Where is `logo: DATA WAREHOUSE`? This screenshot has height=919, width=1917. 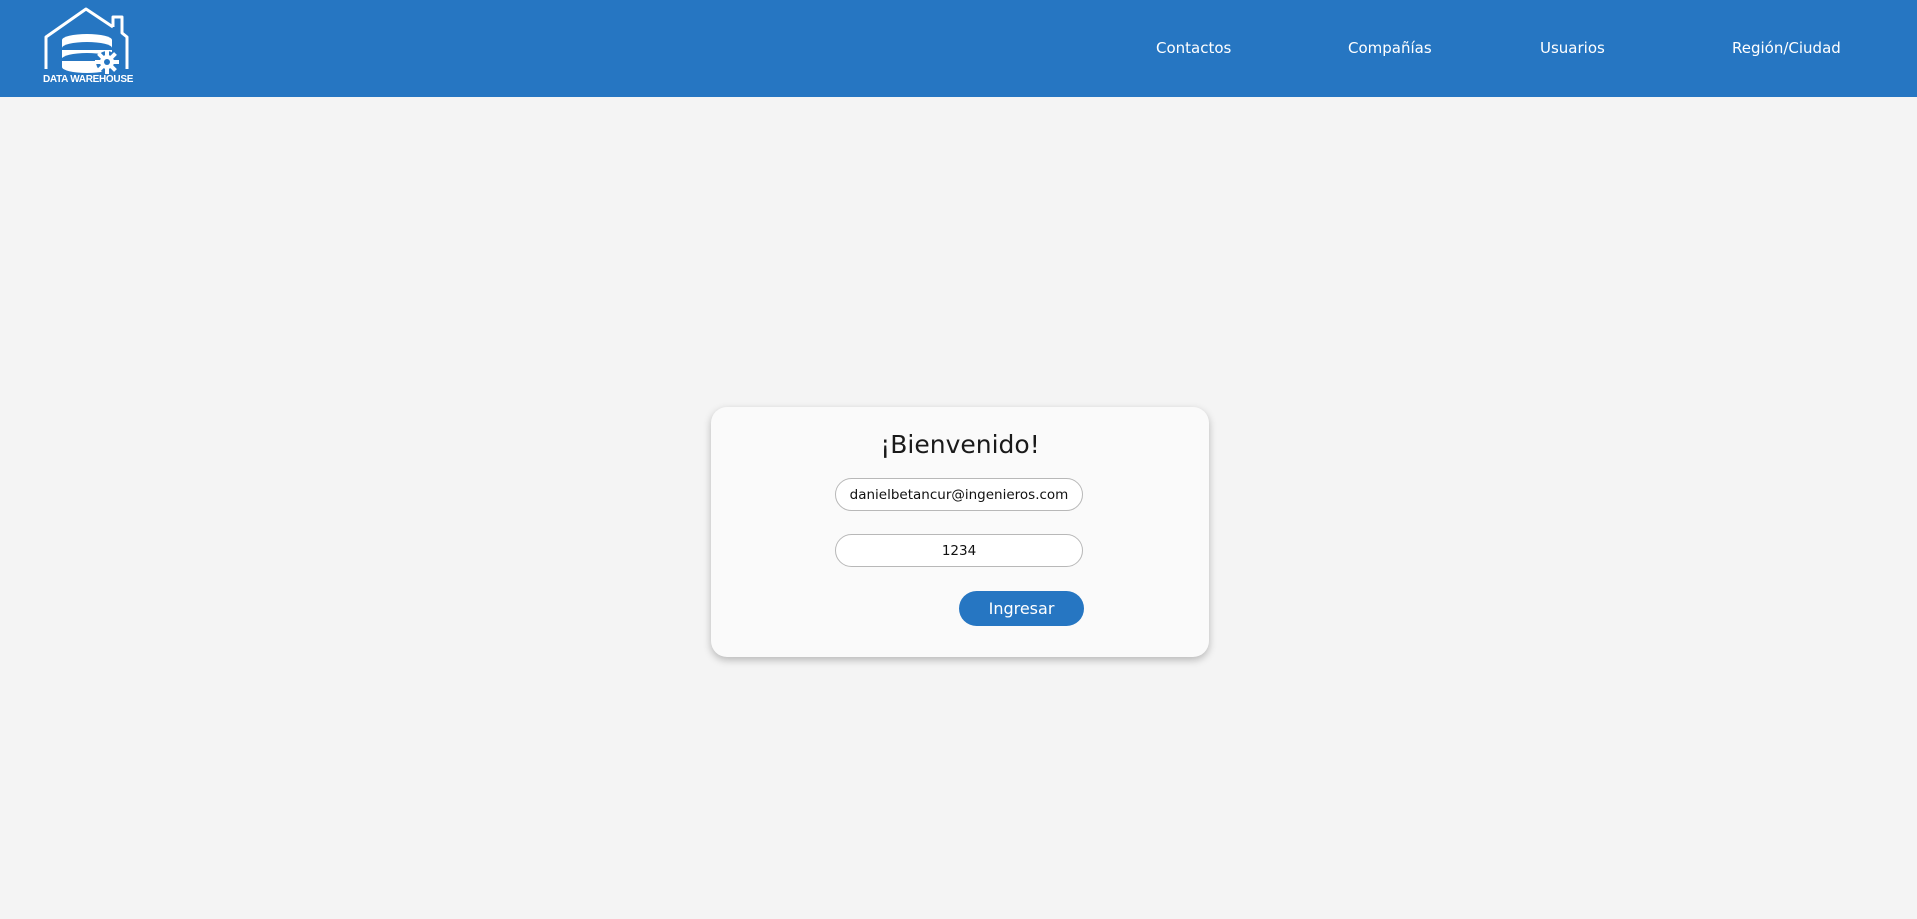 logo: DATA WAREHOUSE is located at coordinates (89, 47).